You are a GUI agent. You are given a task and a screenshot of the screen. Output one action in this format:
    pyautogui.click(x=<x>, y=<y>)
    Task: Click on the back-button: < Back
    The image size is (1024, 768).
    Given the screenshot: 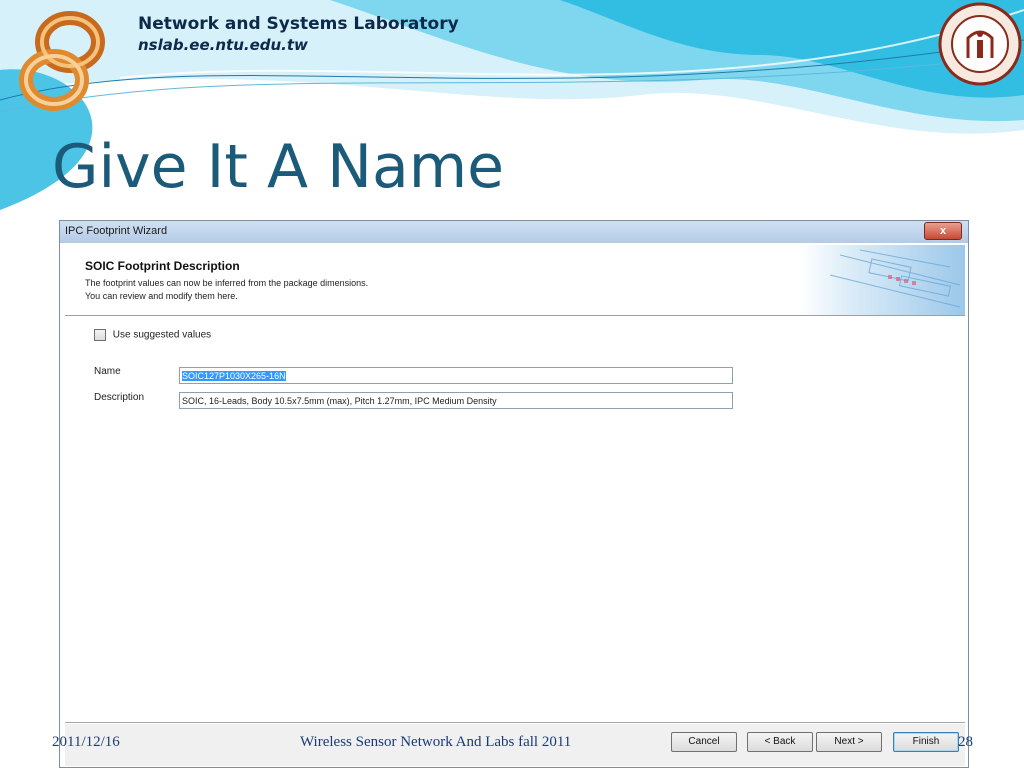 What is the action you would take?
    pyautogui.click(x=780, y=742)
    